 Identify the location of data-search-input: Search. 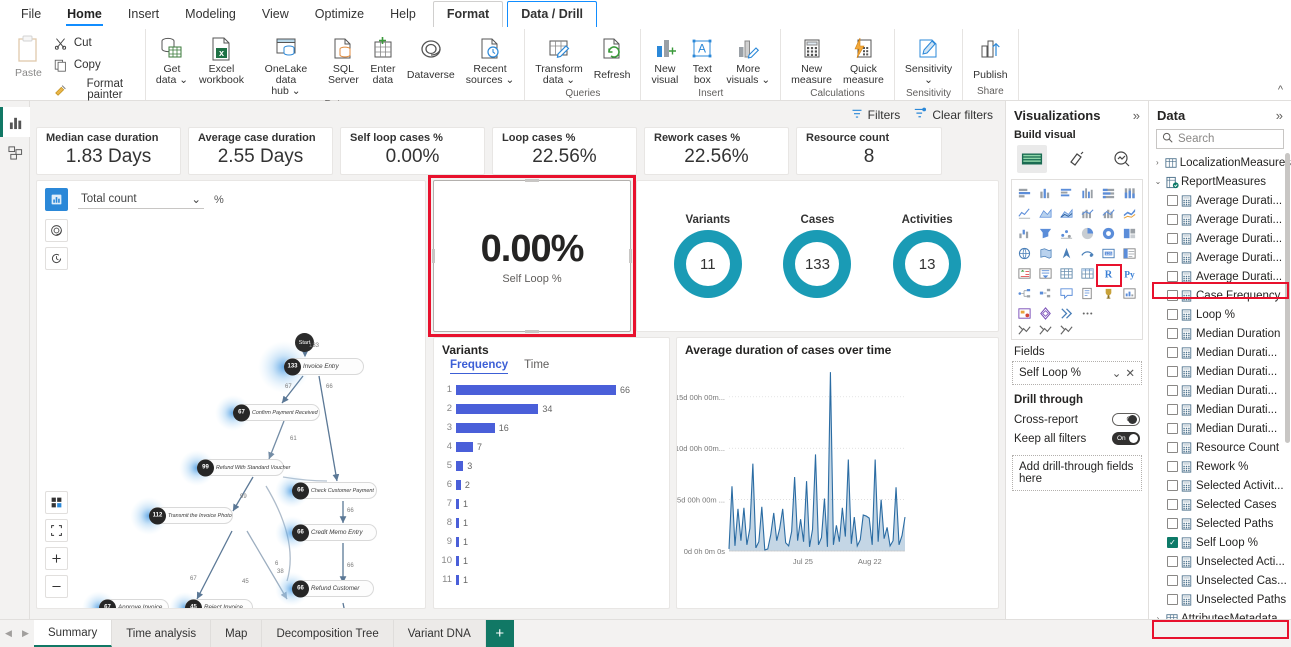
(1220, 139).